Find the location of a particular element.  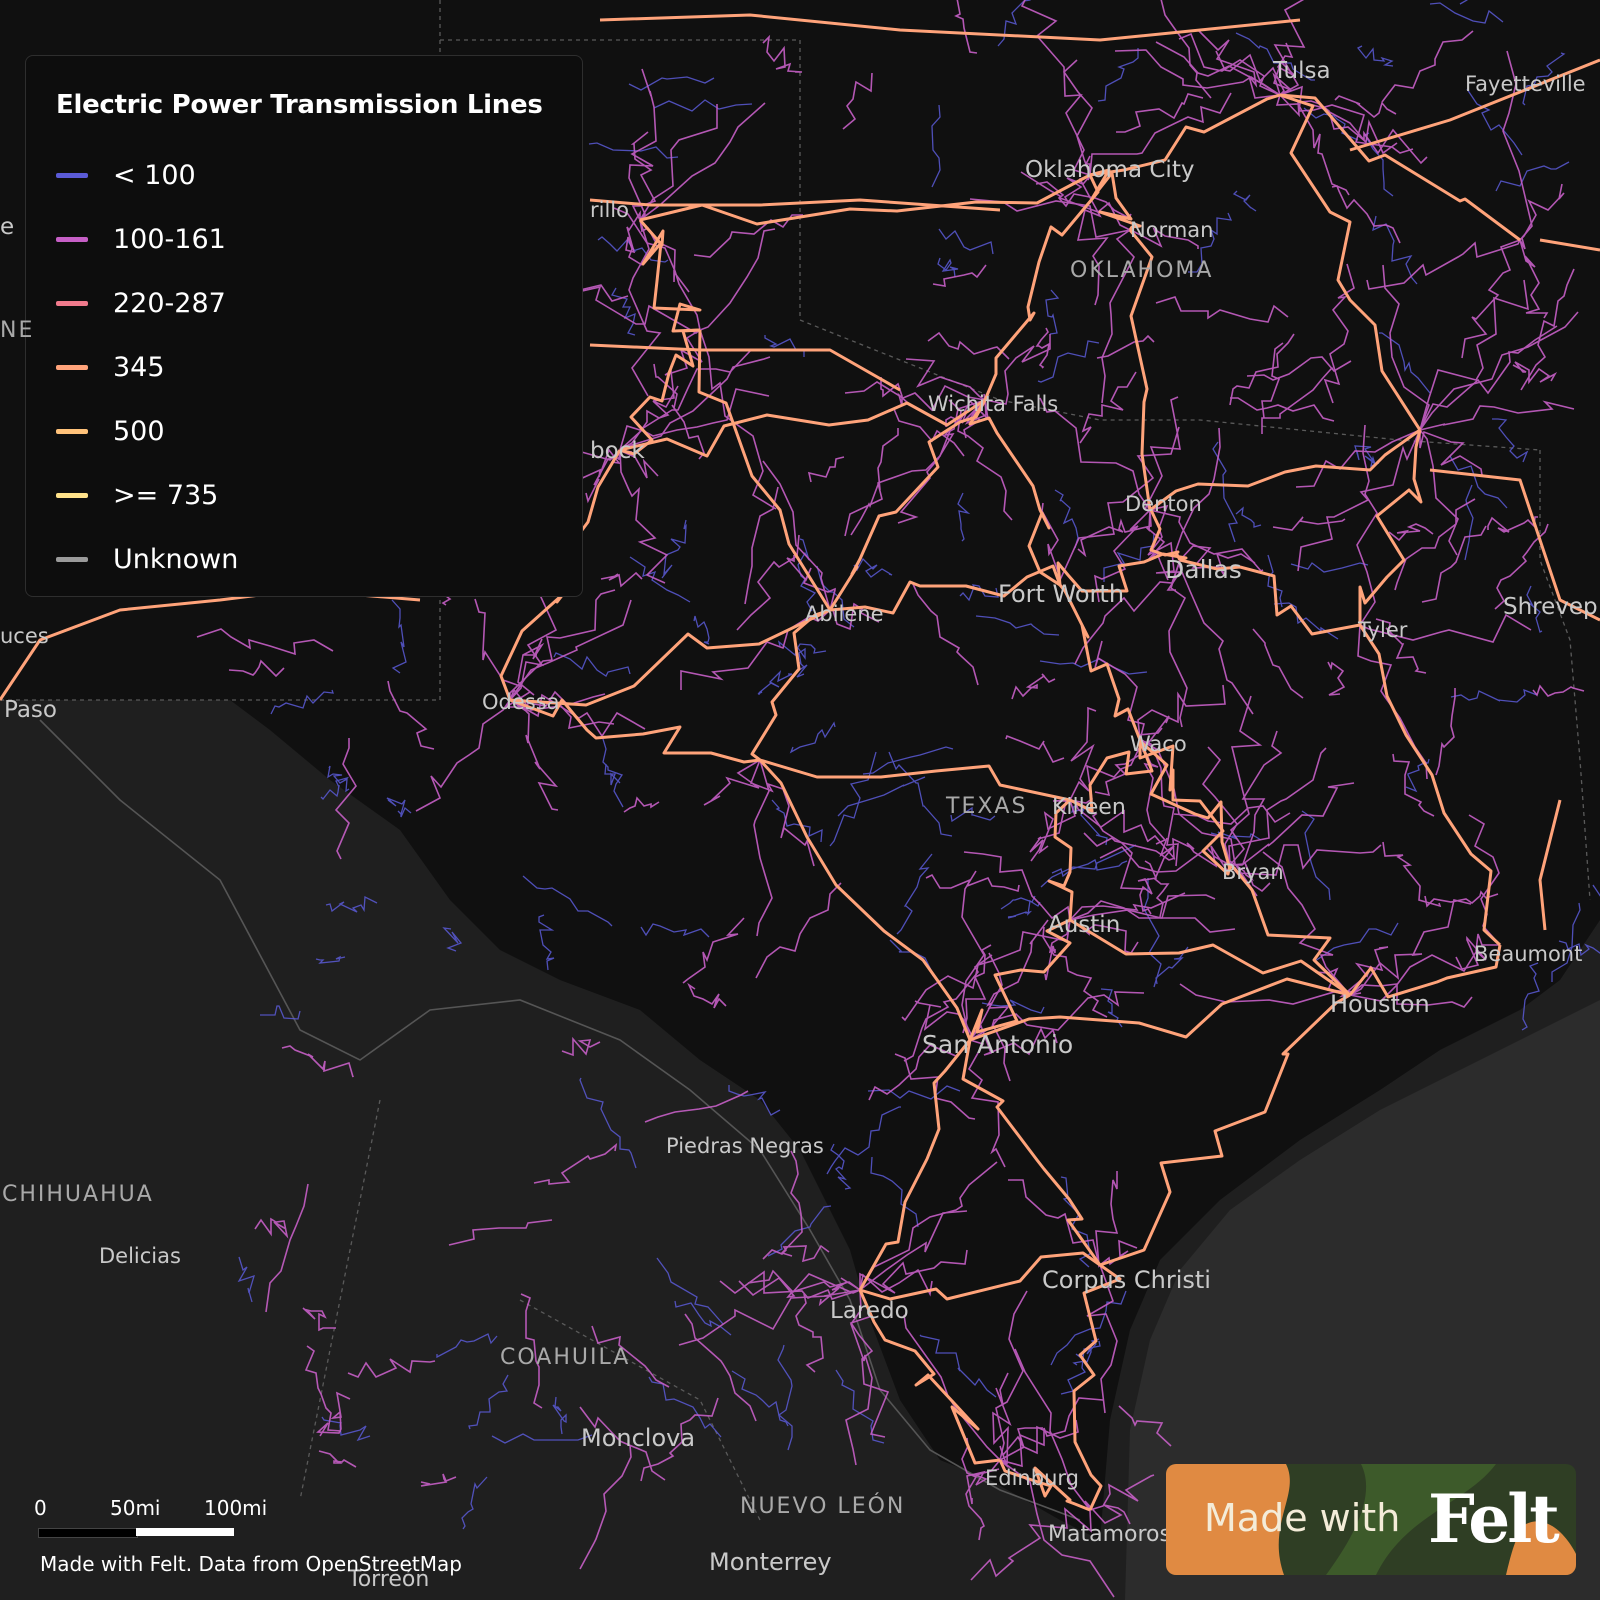

label-texas: TEXAS is located at coordinates (987, 806).